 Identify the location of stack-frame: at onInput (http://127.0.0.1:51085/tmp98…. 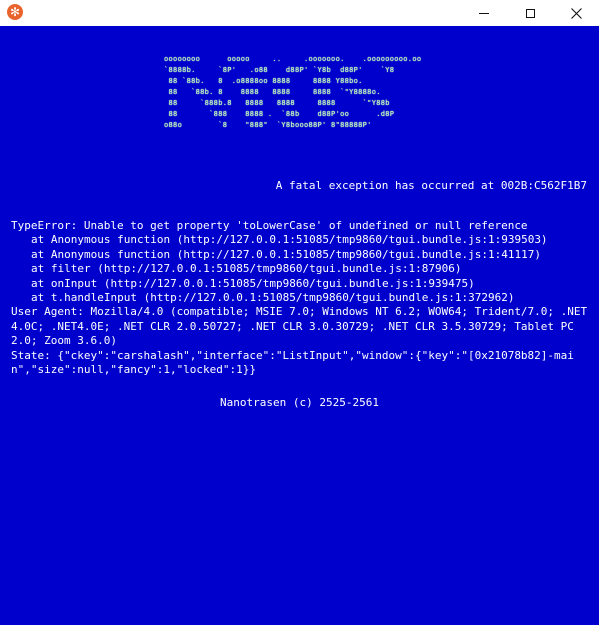
(253, 283).